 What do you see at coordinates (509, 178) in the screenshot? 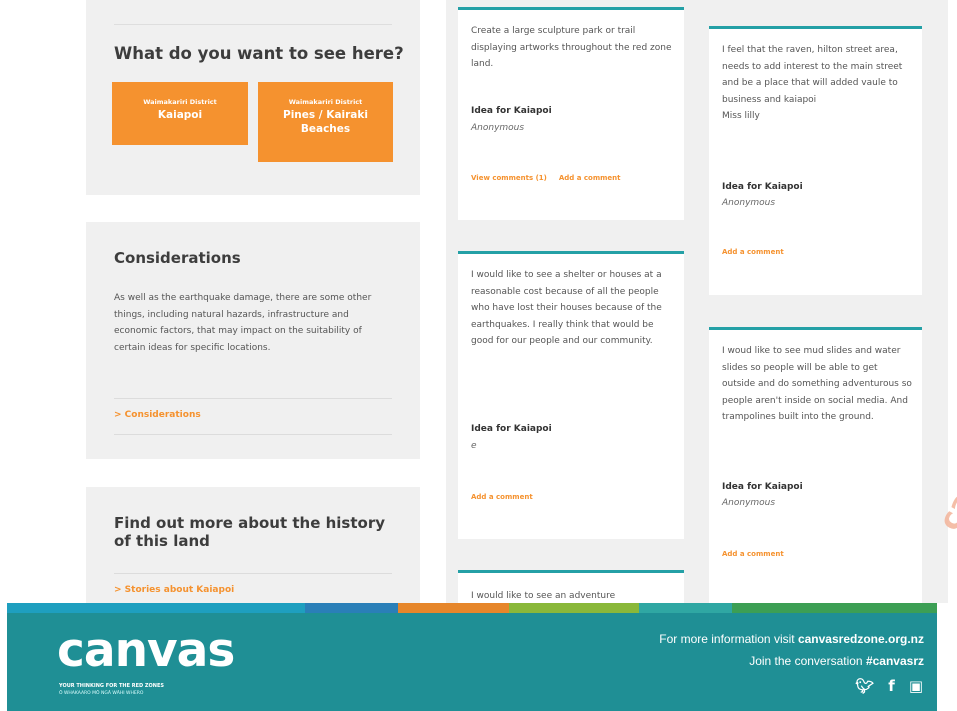
I see `view-comments-link: View comments (1)` at bounding box center [509, 178].